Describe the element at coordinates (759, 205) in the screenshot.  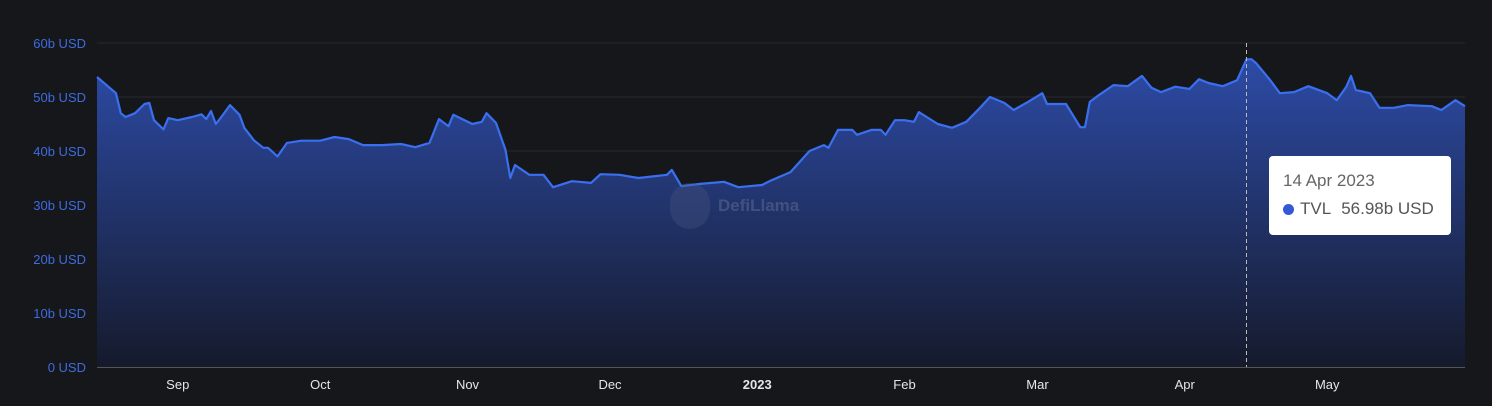
I see `watermark-text: DefiLlama` at that location.